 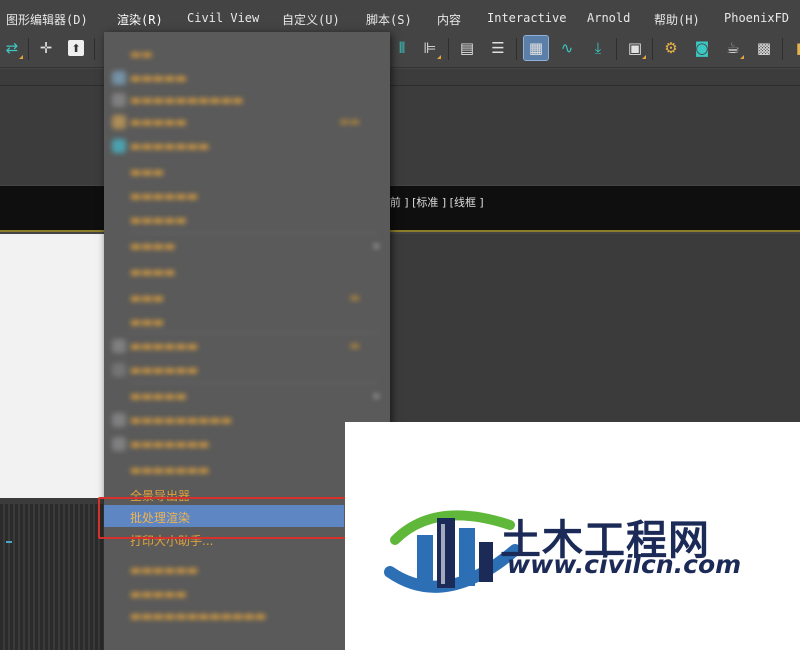 I want to click on menu-rendering: 渲染(R), so click(x=140, y=19).